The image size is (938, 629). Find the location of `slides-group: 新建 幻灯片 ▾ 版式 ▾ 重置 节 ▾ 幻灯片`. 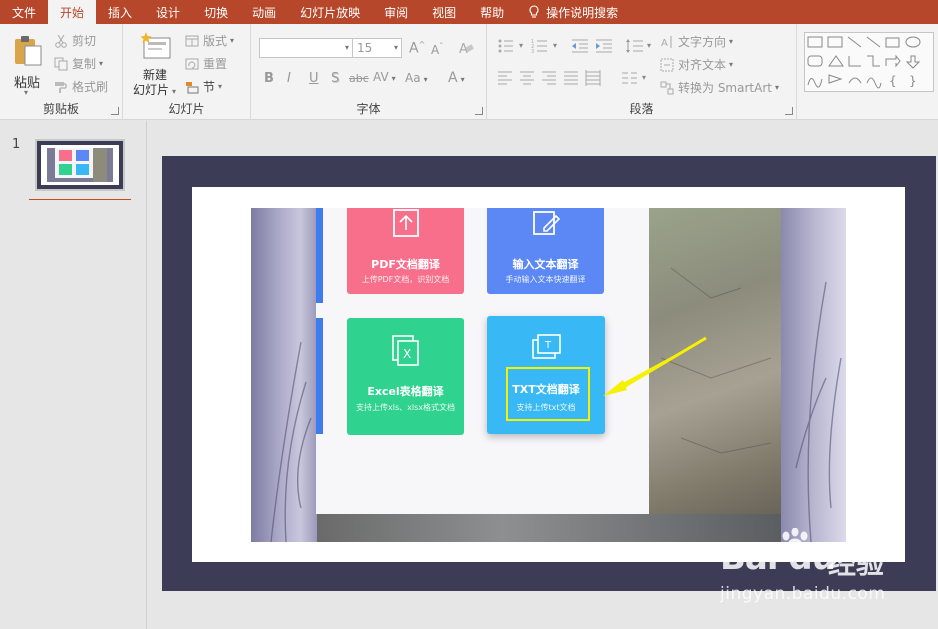

slides-group: 新建 幻灯片 ▾ 版式 ▾ 重置 节 ▾ 幻灯片 is located at coordinates (187, 72).